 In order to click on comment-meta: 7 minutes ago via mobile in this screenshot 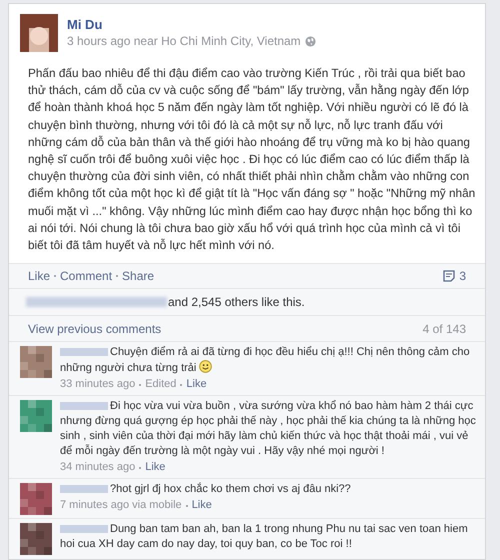, I will do `click(121, 506)`.